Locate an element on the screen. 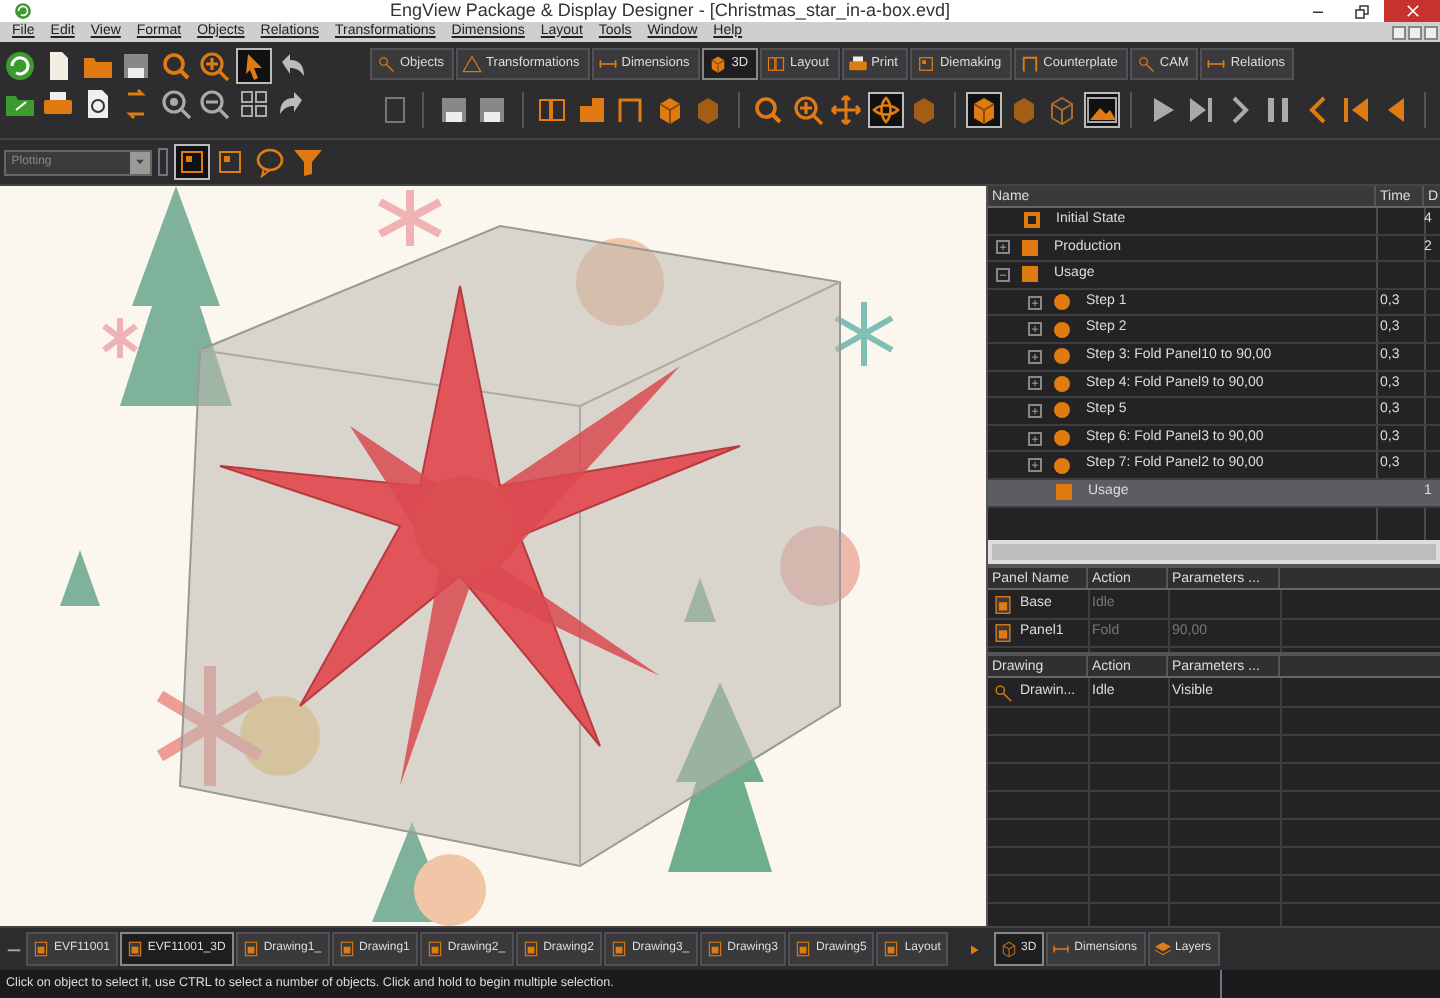 The height and width of the screenshot is (998, 1440). restore-button is located at coordinates (1415, 32).